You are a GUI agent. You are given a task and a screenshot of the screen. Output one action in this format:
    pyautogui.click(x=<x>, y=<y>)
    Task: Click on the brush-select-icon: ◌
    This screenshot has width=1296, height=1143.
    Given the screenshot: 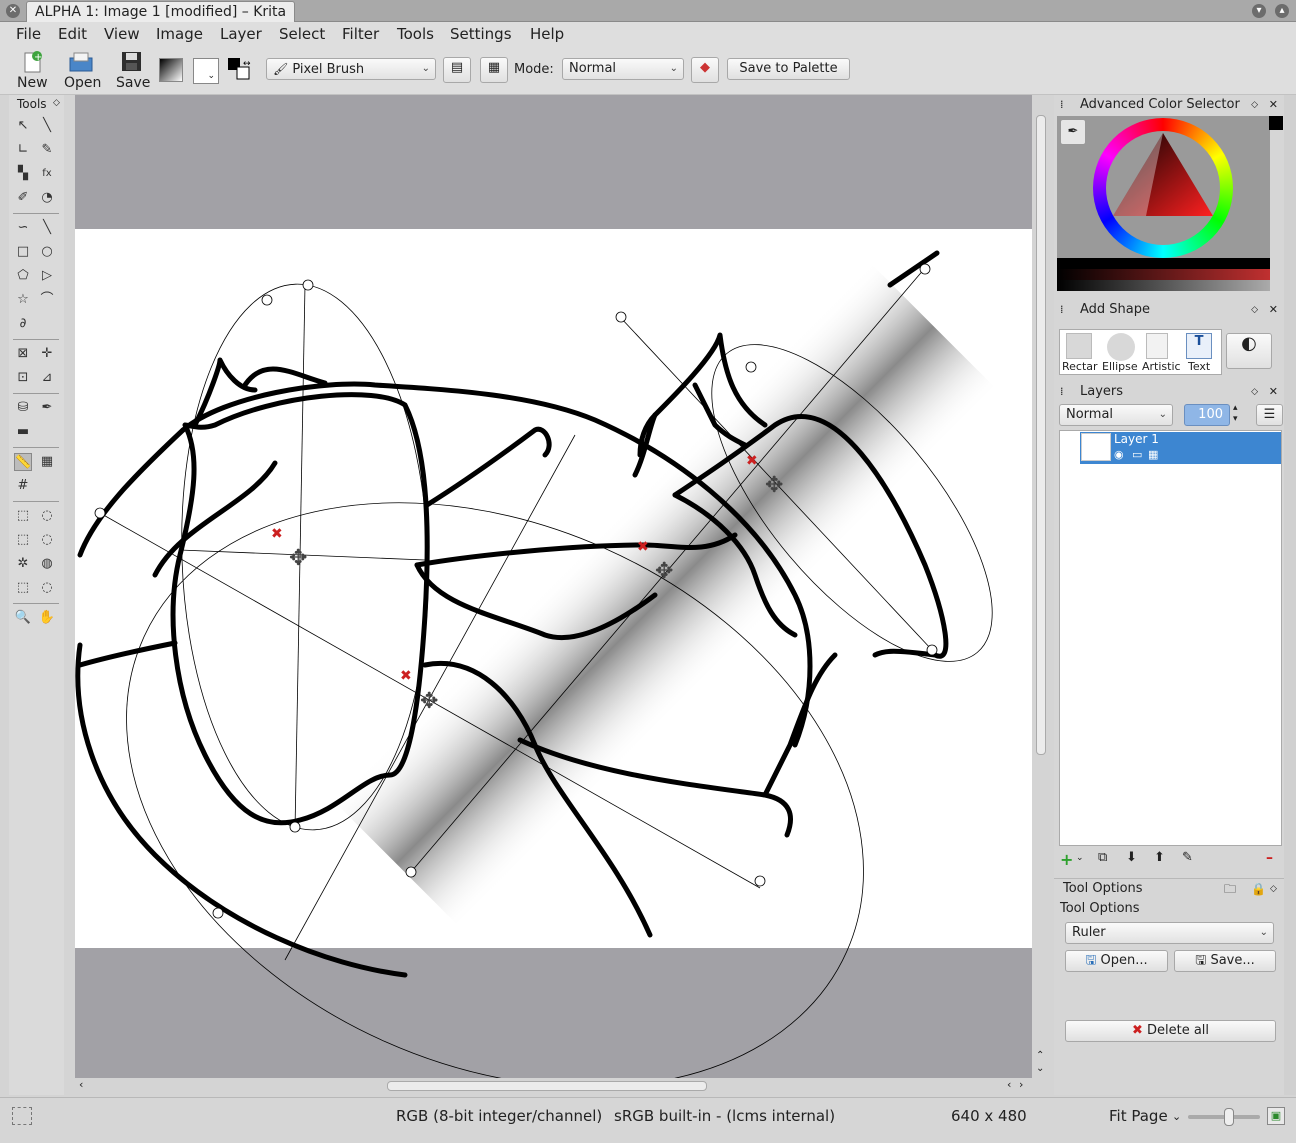 What is the action you would take?
    pyautogui.click(x=47, y=588)
    